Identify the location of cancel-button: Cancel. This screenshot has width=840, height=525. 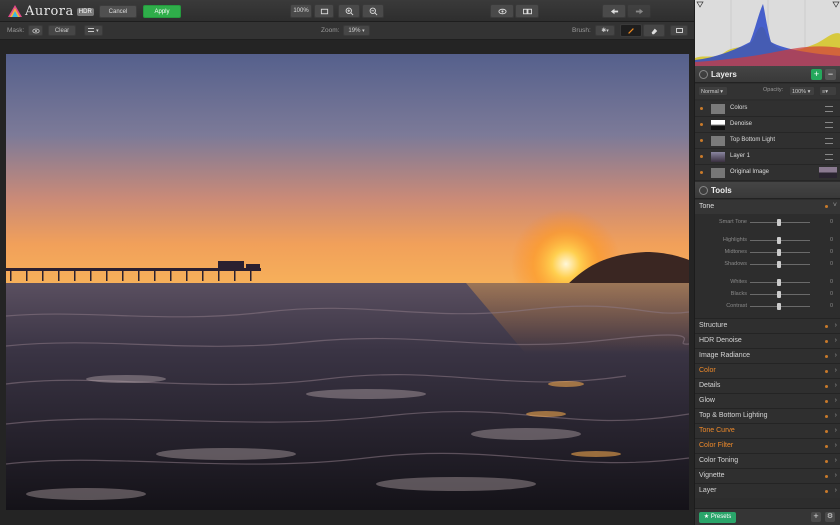
(118, 11).